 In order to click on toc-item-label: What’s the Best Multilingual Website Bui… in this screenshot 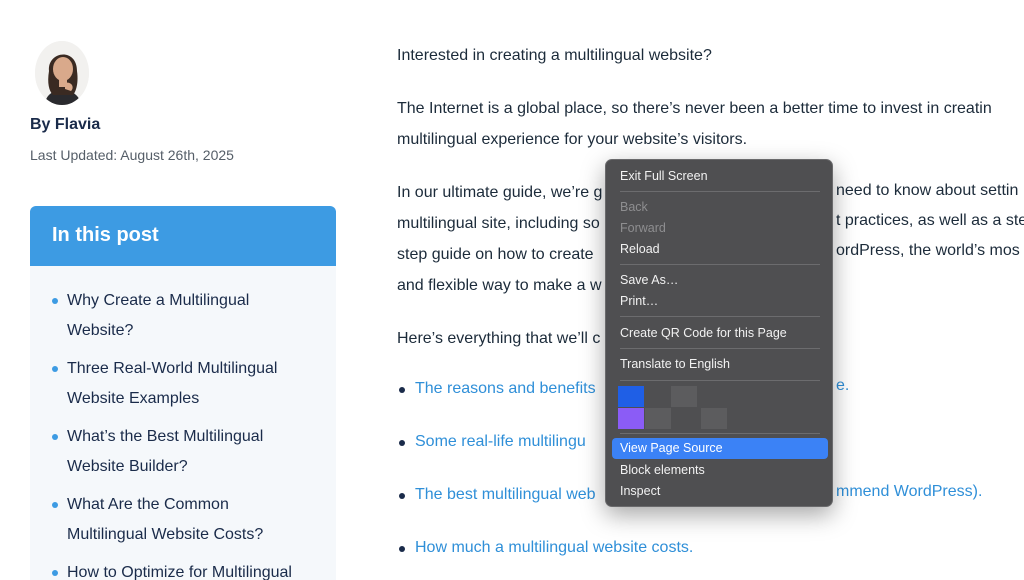, I will do `click(165, 451)`.